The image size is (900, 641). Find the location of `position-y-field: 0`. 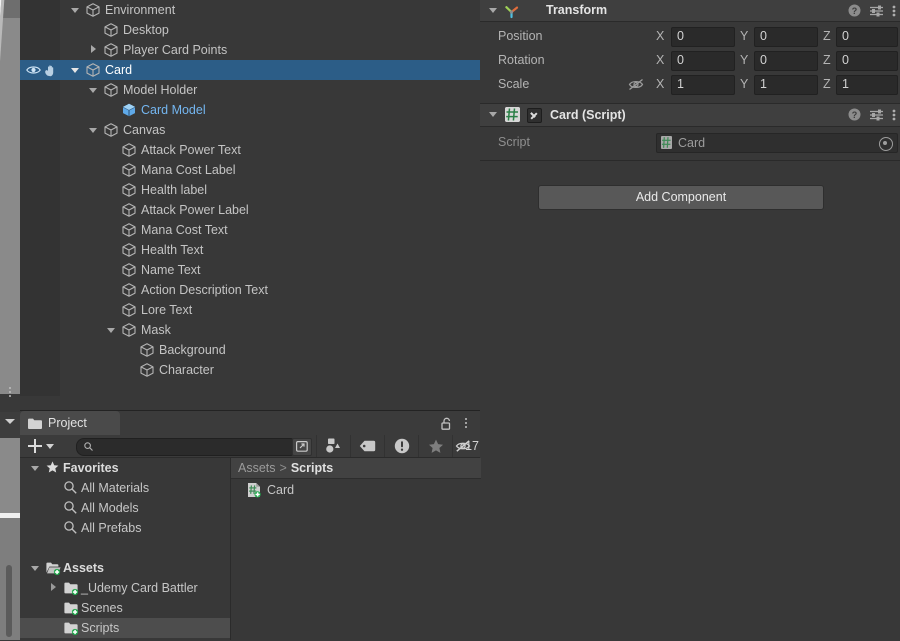

position-y-field: 0 is located at coordinates (786, 37).